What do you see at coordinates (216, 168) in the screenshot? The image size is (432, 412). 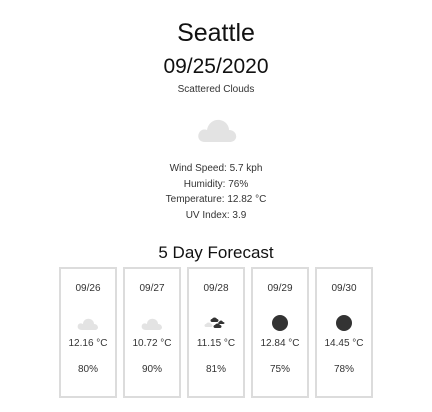 I see `wind-speed: Wind Speed: 5.7 kph` at bounding box center [216, 168].